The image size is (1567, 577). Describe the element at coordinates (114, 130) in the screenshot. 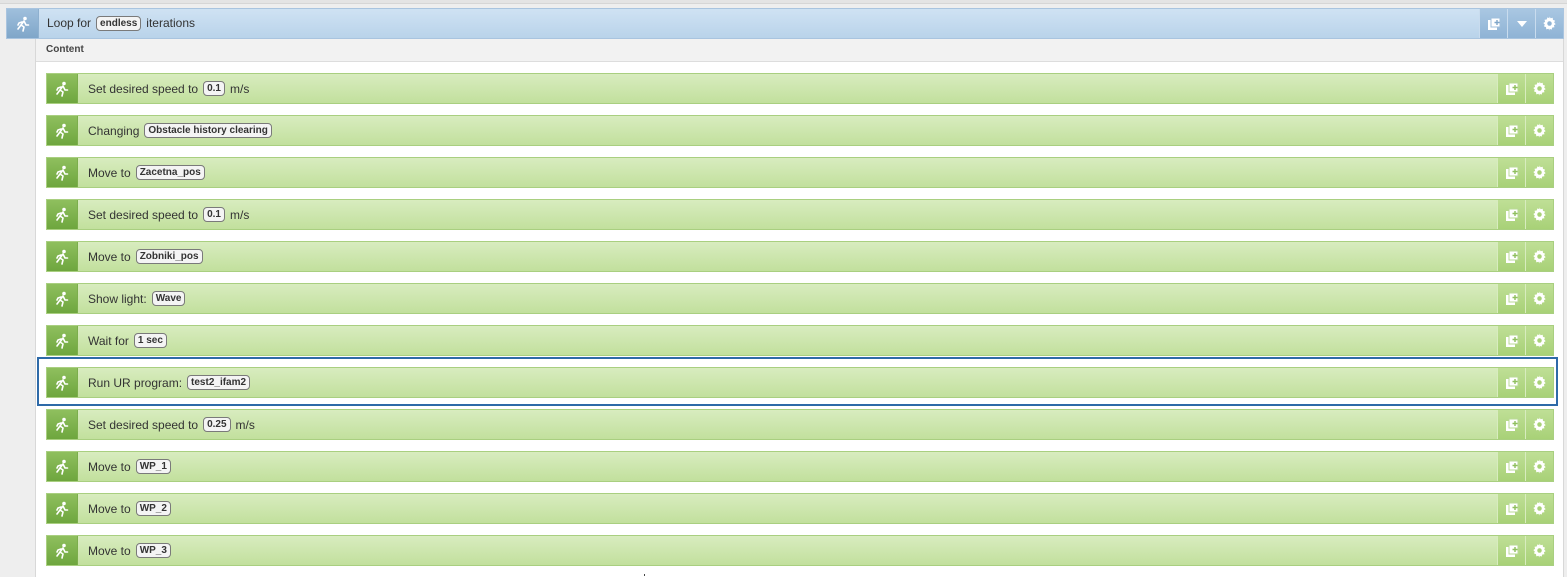

I see `row-prefix: Changing` at that location.